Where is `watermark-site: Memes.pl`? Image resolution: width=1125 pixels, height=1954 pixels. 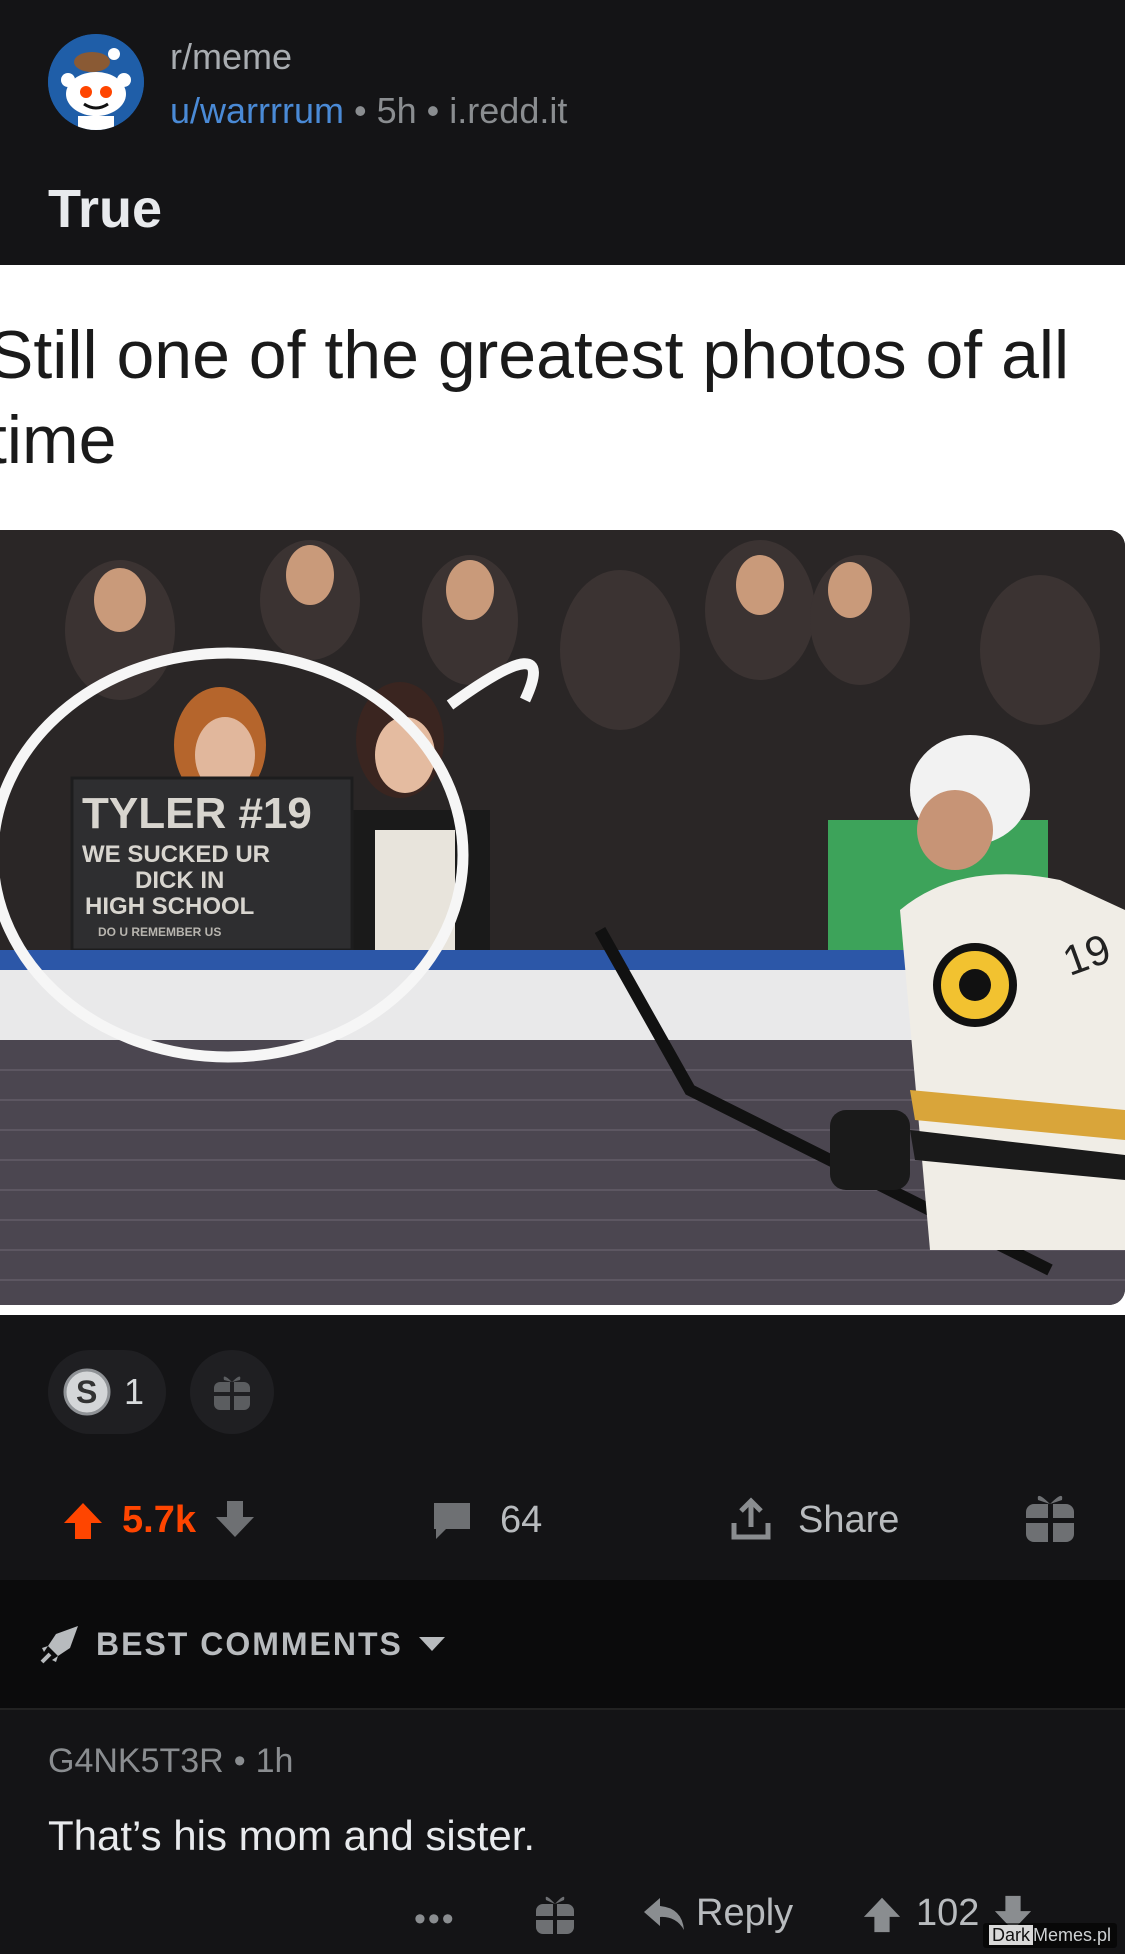 watermark-site: Memes.pl is located at coordinates (1071, 1935).